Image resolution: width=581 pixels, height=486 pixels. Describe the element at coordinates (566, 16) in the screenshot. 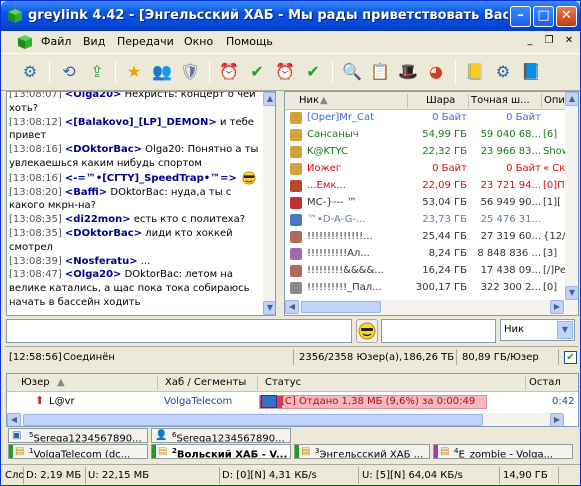

I see `close-button: ✕` at that location.